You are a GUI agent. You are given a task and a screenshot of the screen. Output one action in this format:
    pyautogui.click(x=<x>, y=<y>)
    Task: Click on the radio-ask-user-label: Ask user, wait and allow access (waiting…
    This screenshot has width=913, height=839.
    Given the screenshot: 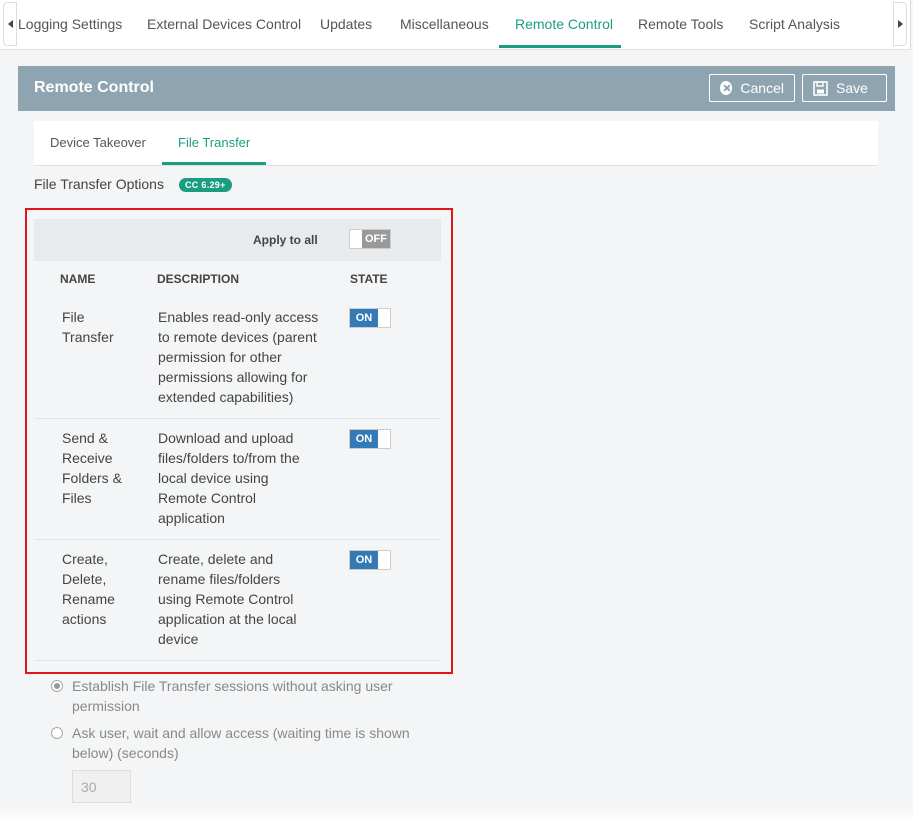 What is the action you would take?
    pyautogui.click(x=241, y=743)
    